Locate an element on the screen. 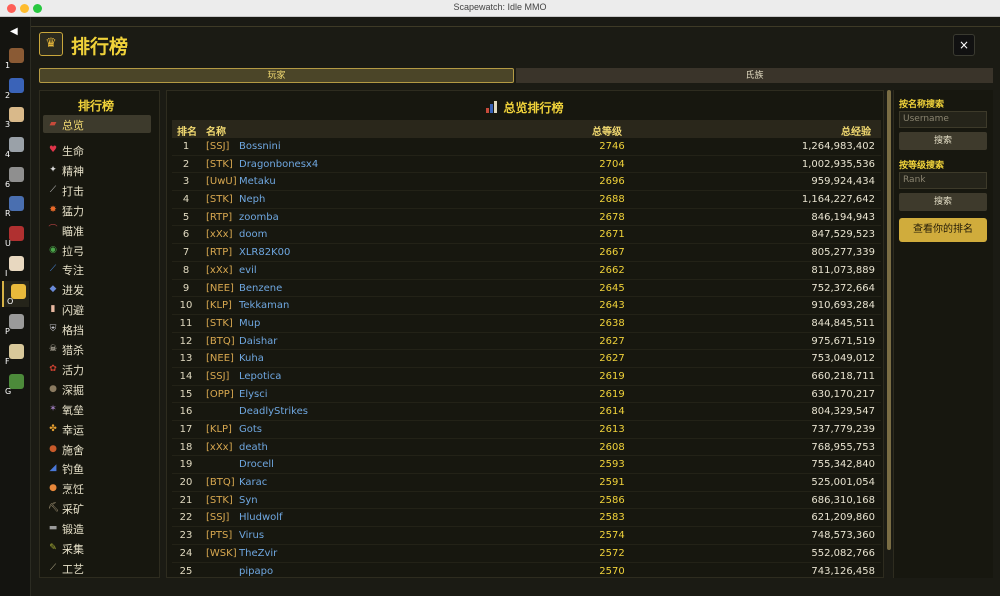 This screenshot has height=596, width=1000. column-header-xp: 总经验 is located at coordinates (856, 130).